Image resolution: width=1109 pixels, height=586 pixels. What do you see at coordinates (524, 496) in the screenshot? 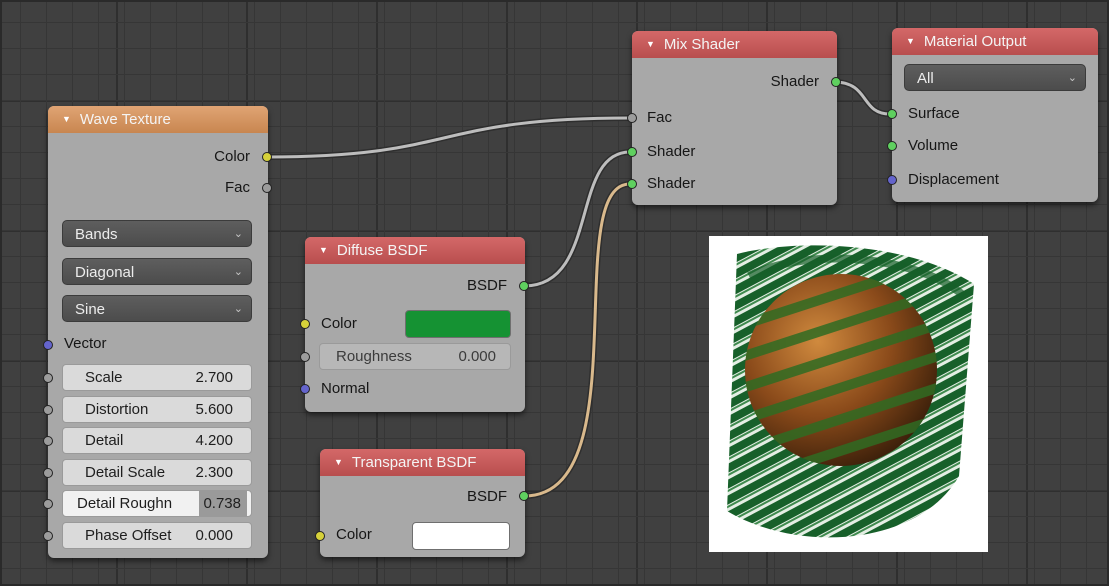
I see `transparent-bsdf-output-socket` at bounding box center [524, 496].